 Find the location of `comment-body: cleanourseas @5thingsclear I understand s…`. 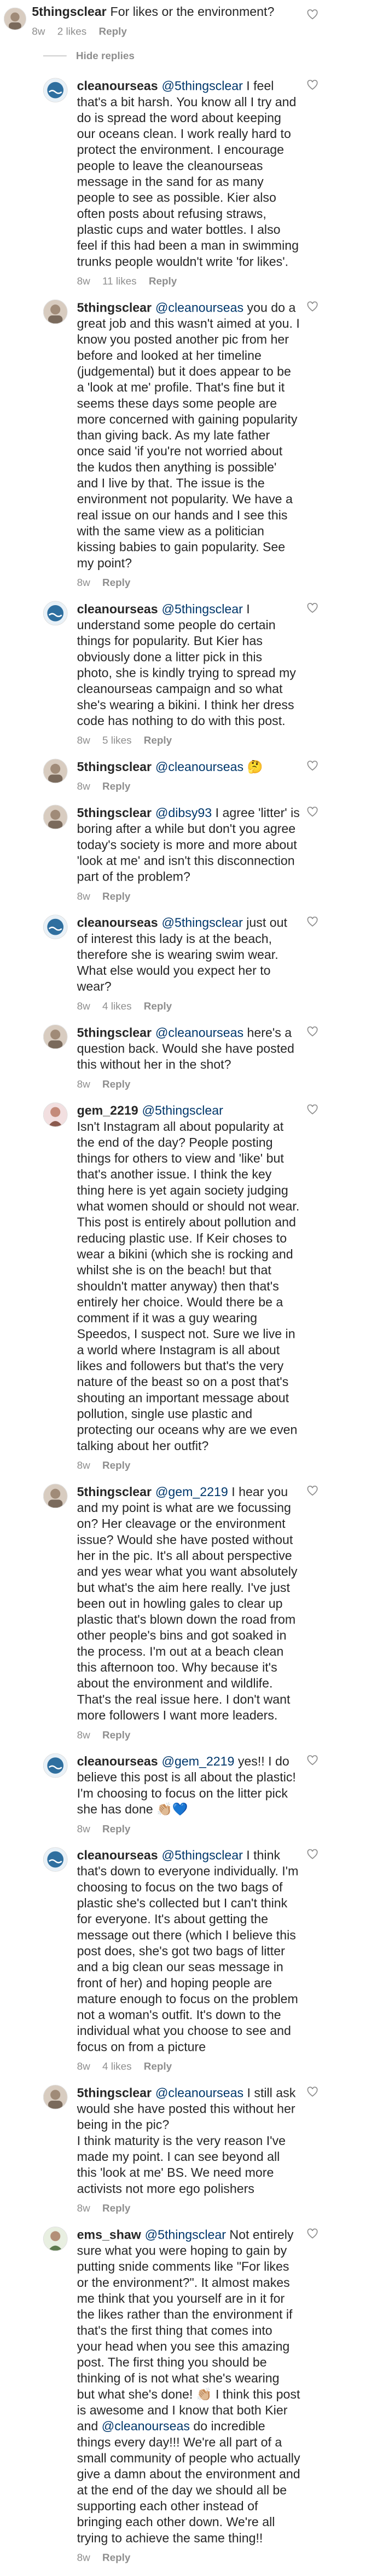

comment-body: cleanourseas @5thingsclear I understand s… is located at coordinates (188, 674).